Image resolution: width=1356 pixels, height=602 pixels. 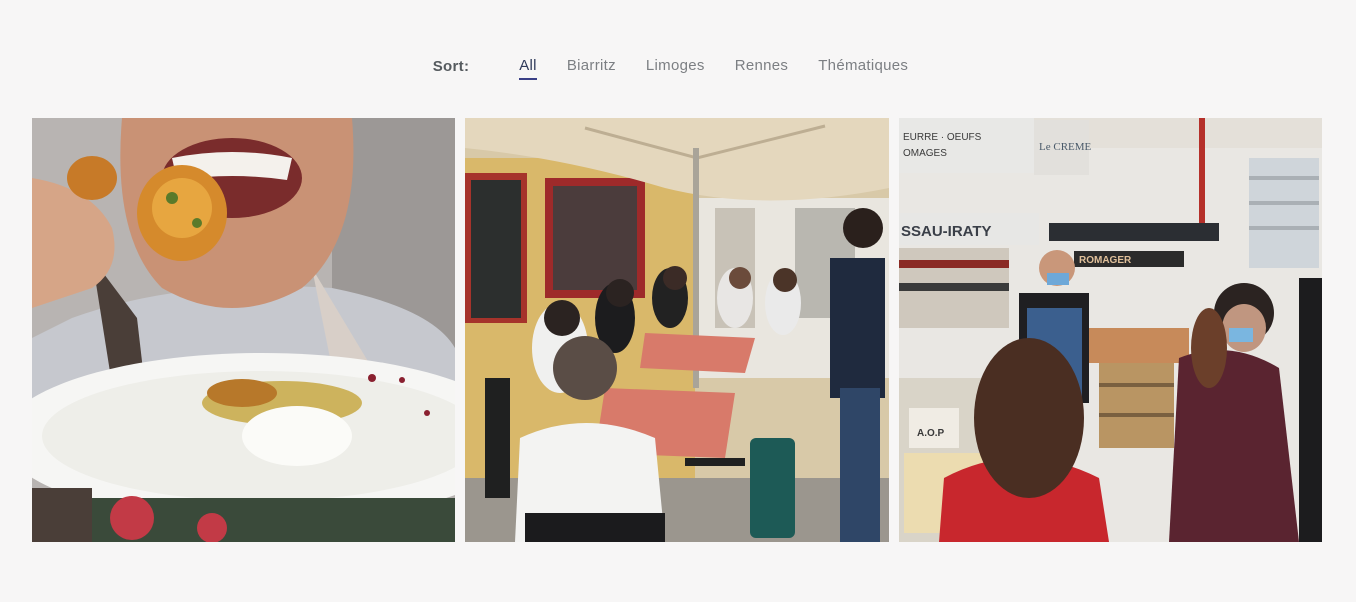 What do you see at coordinates (591, 66) in the screenshot?
I see `filter-biarritz: Biarritz` at bounding box center [591, 66].